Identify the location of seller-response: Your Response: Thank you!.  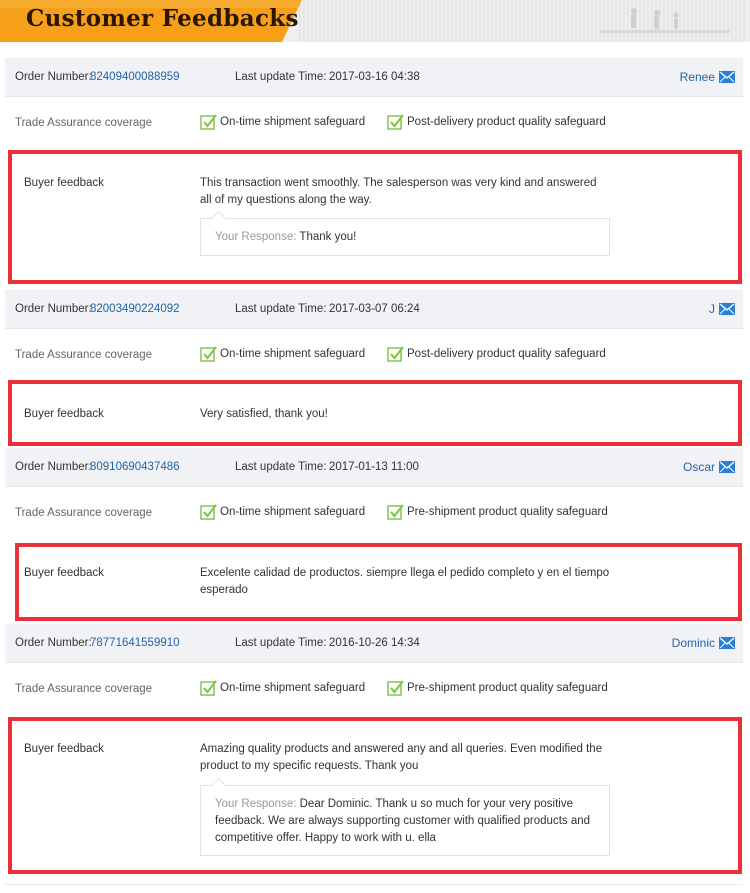
(405, 237).